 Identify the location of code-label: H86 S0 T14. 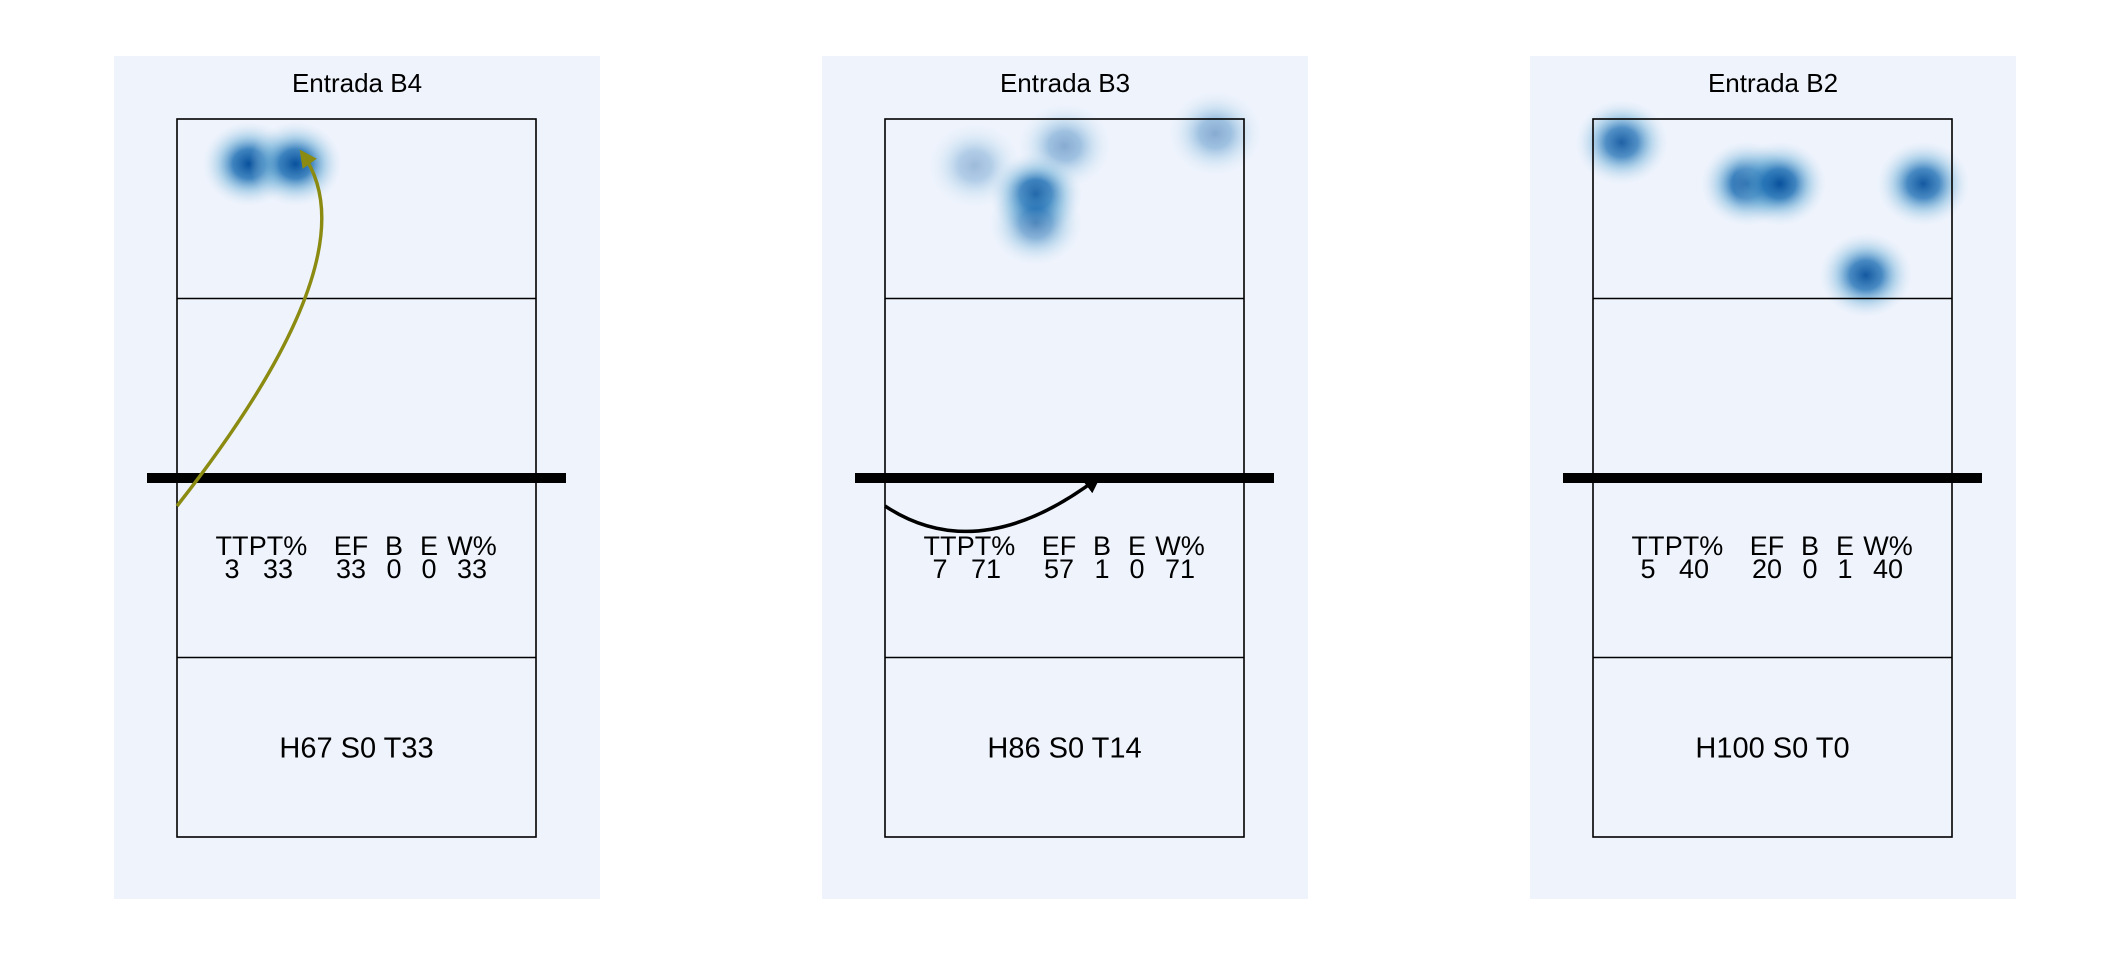
(1064, 748).